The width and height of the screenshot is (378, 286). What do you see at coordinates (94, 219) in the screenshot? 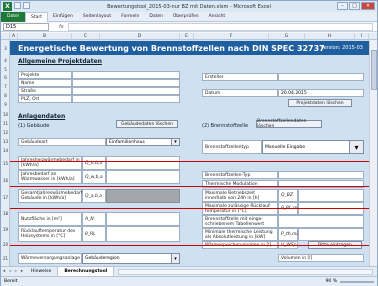
I see `sym-area: A_N` at bounding box center [94, 219].